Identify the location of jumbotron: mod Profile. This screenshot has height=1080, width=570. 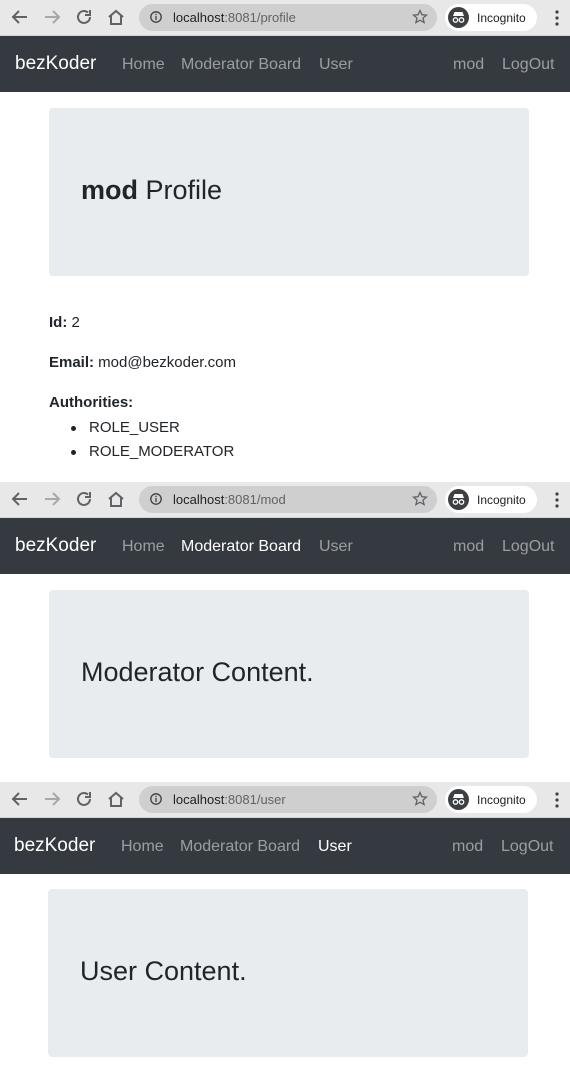
(289, 192).